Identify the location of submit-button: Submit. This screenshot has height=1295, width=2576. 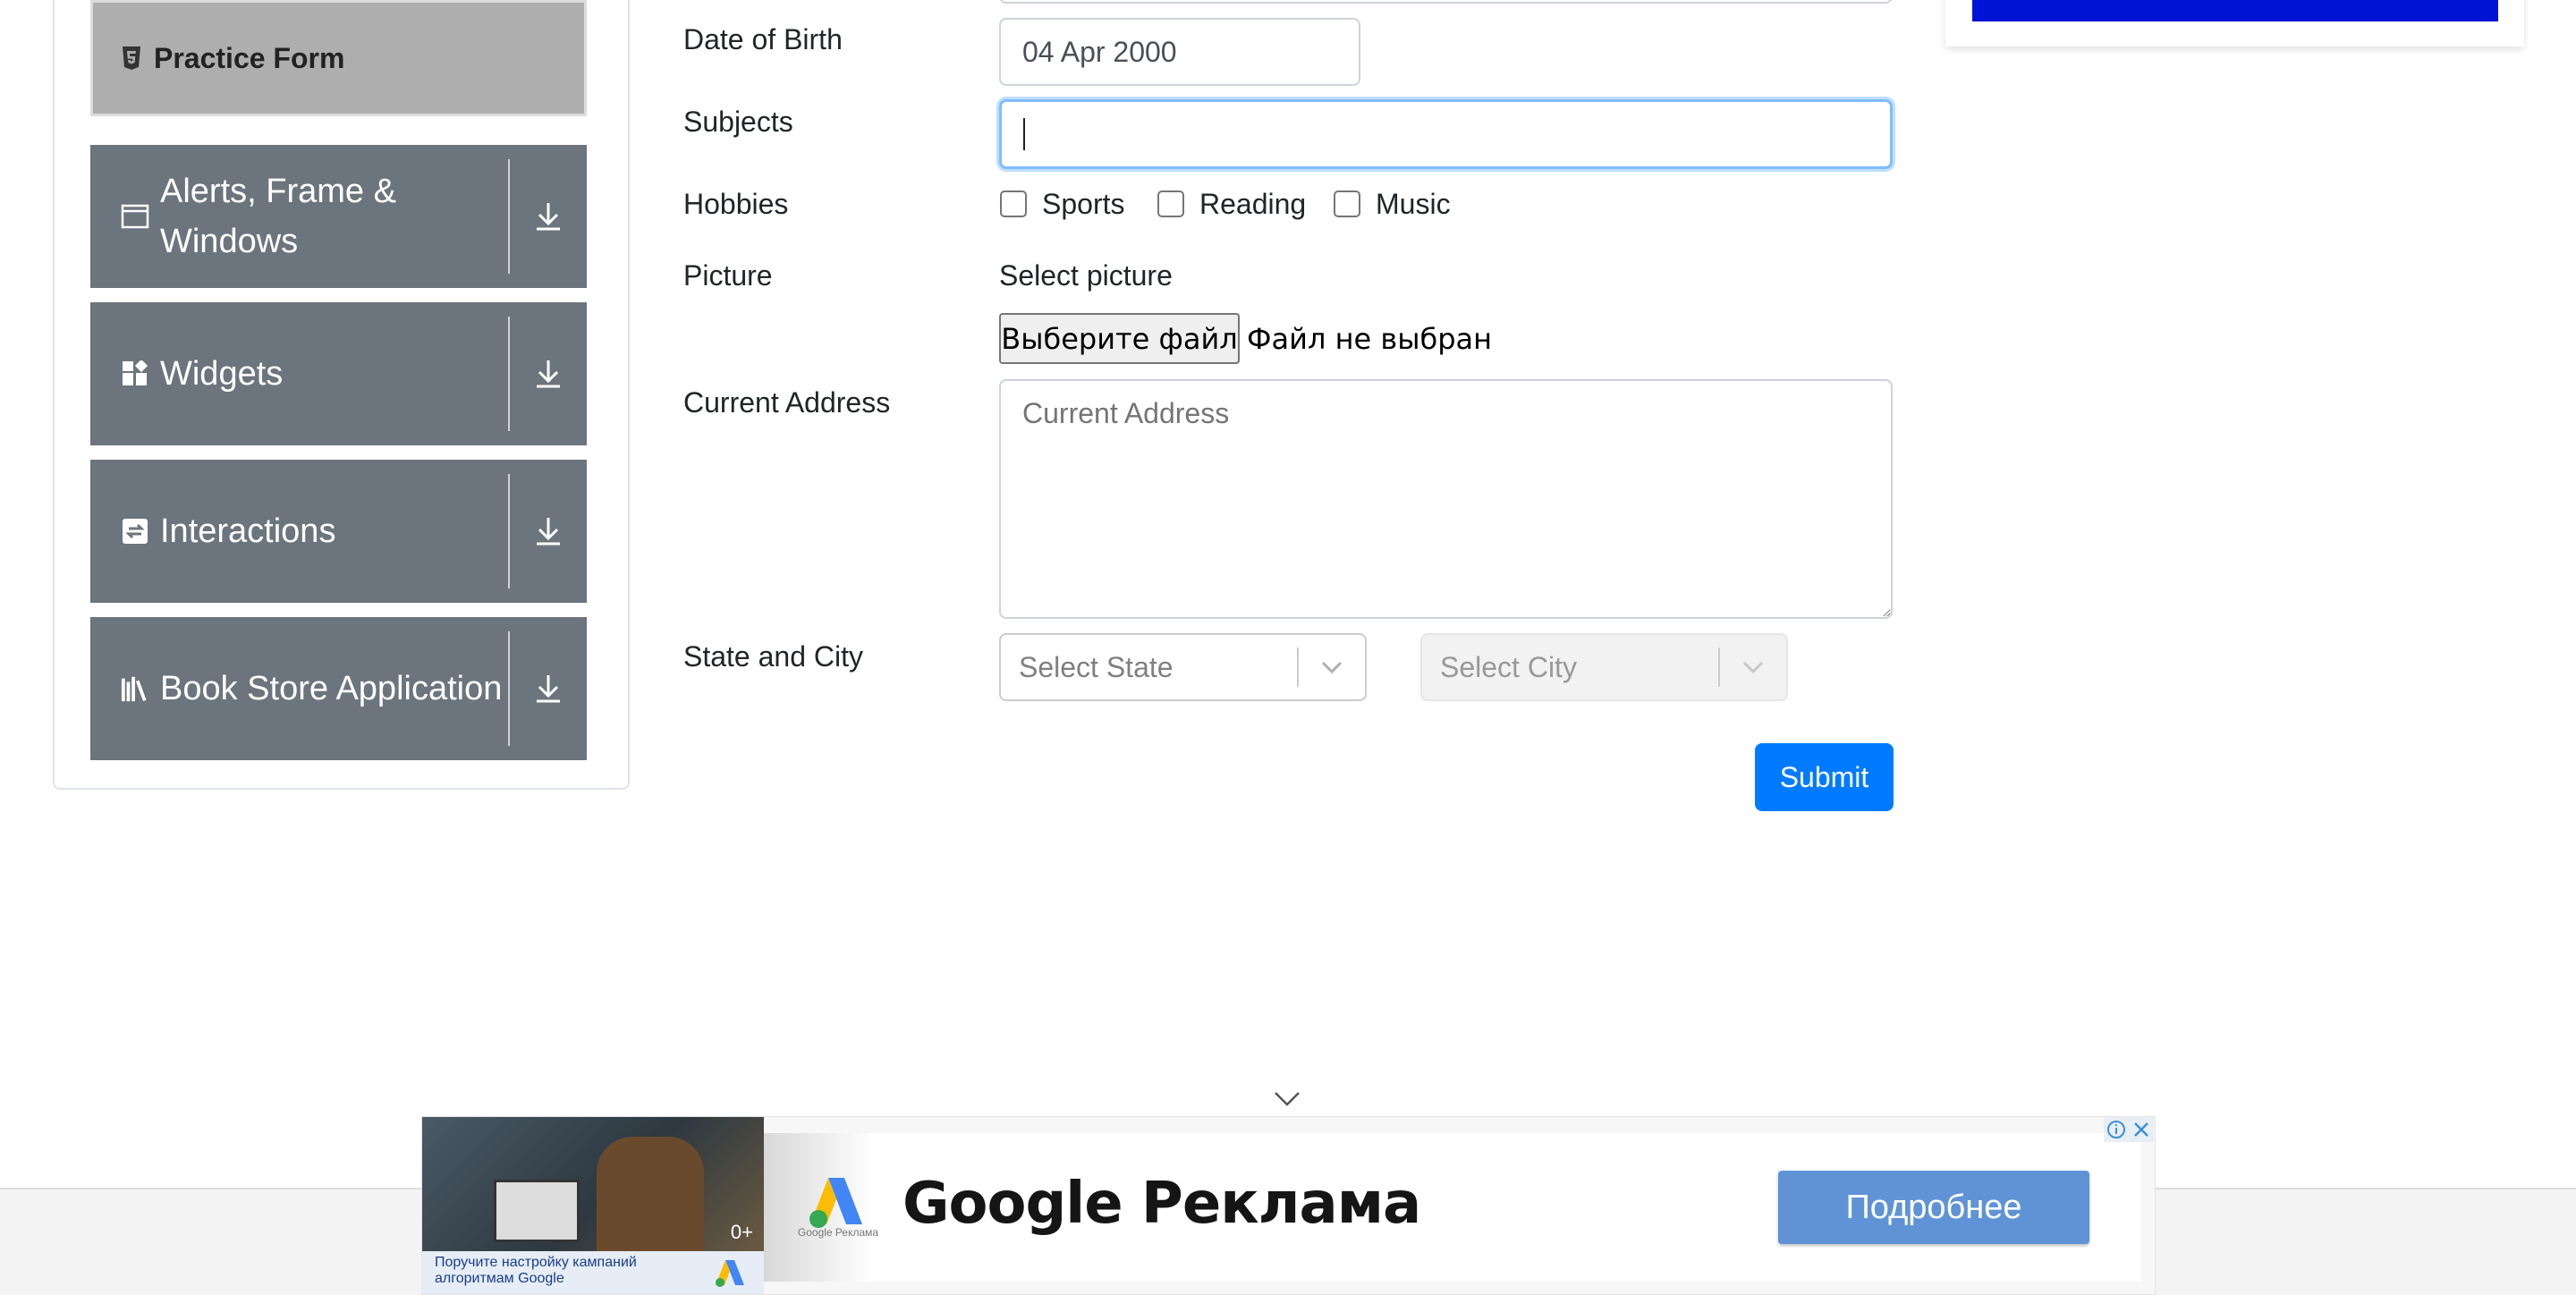
(1824, 777).